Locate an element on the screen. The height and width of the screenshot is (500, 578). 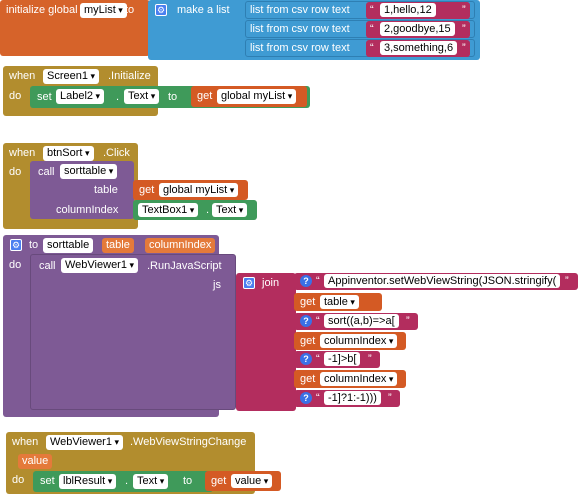
join-text-piece-5: ? “ -1]>b[ ” is located at coordinates (337, 359).